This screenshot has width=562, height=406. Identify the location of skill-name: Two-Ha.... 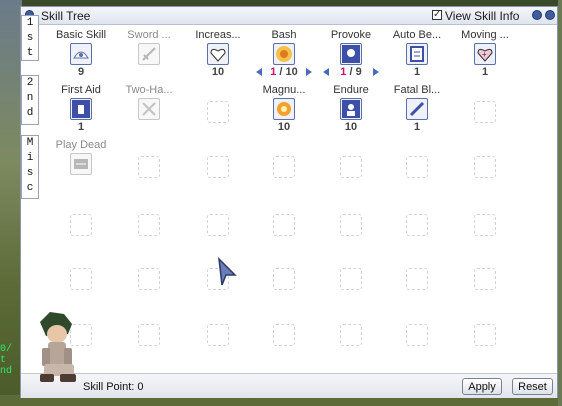
(149, 90).